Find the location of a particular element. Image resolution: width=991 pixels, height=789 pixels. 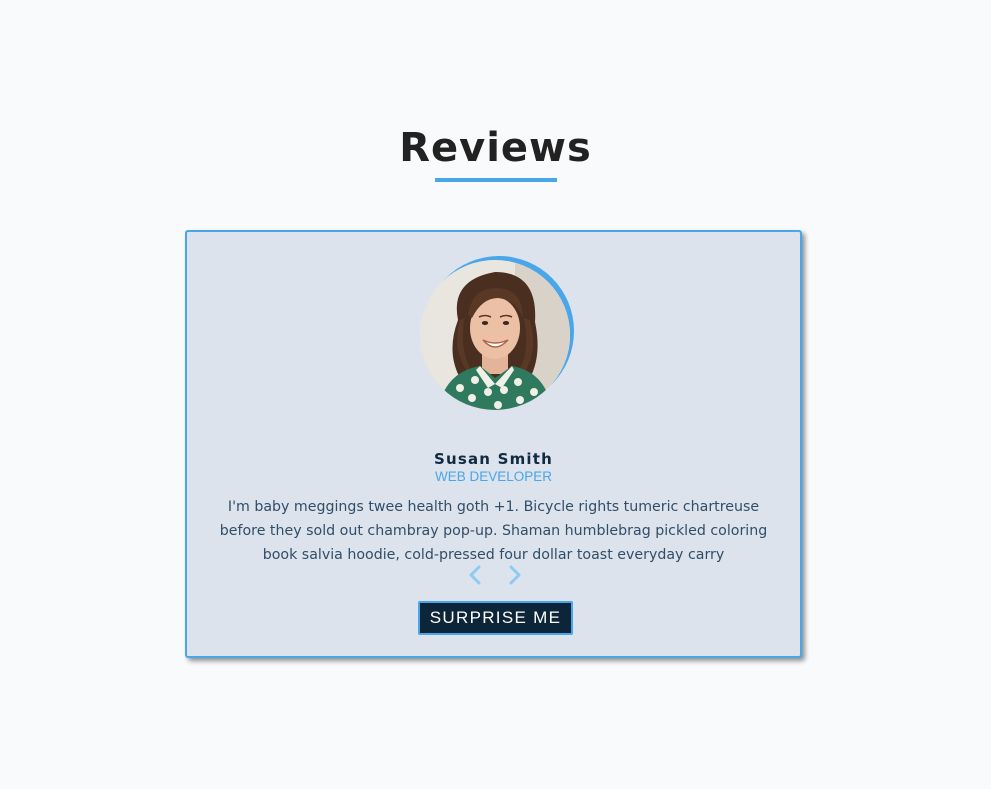

title-underline is located at coordinates (495, 180).